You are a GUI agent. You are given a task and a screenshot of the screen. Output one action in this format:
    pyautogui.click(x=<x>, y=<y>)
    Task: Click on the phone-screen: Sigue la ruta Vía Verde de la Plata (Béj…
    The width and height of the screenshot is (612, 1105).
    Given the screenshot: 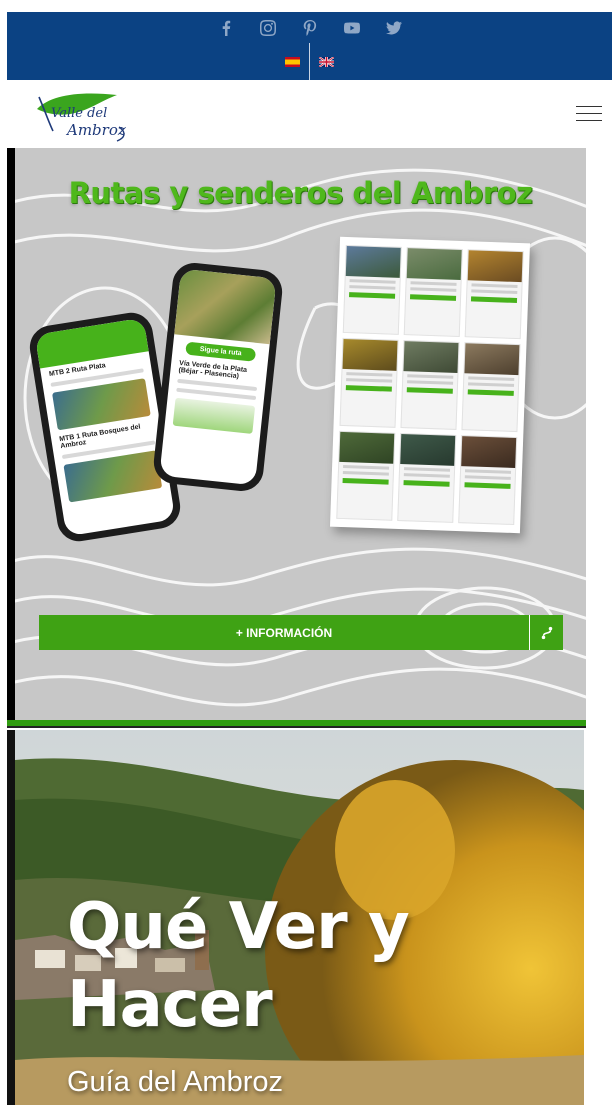 What is the action you would take?
    pyautogui.click(x=218, y=377)
    